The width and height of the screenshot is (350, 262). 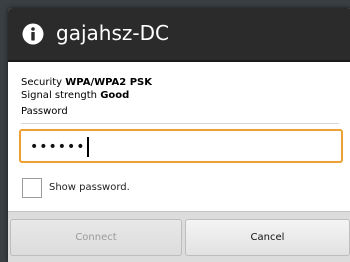 What do you see at coordinates (180, 123) in the screenshot?
I see `divider` at bounding box center [180, 123].